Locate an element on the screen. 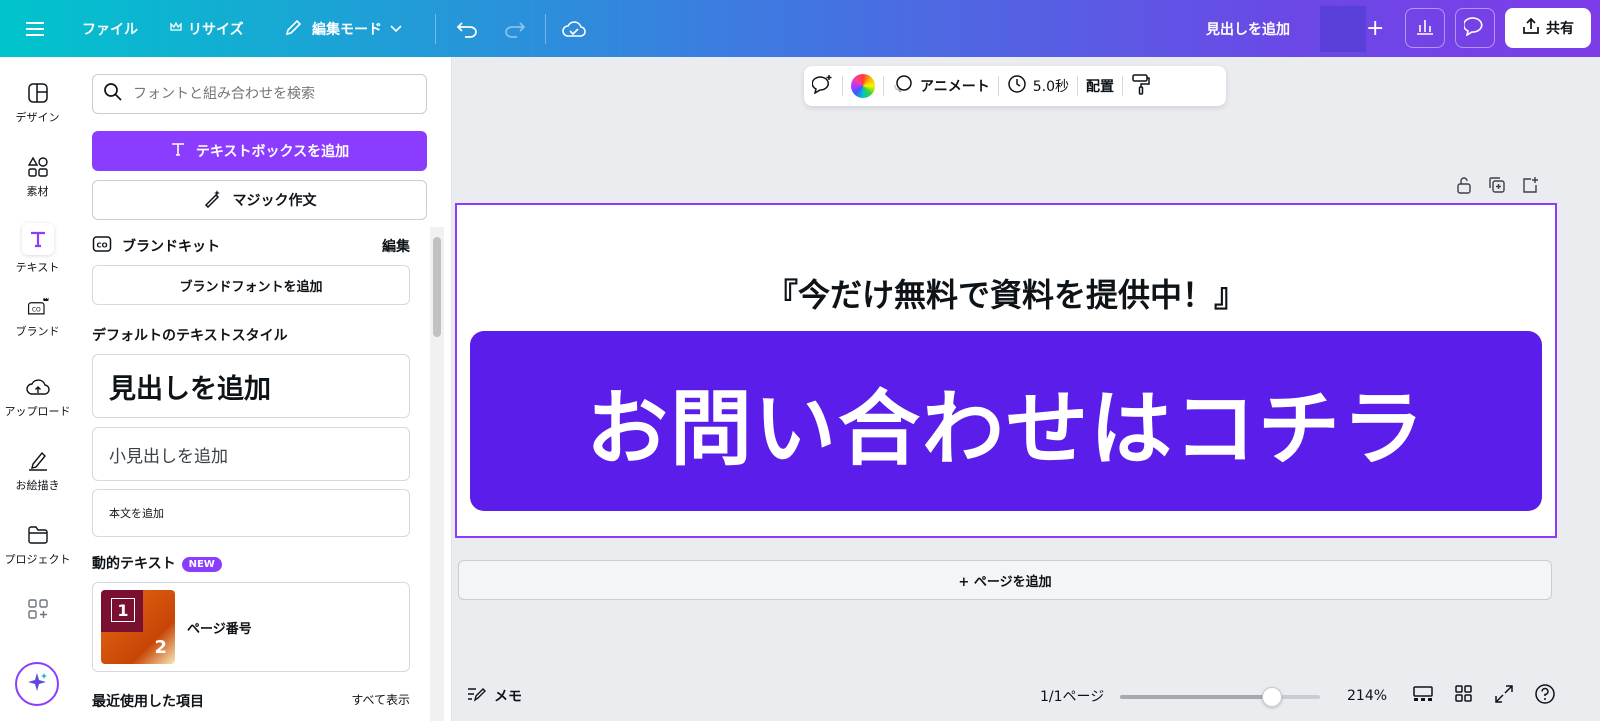  add-textbox-button: テキストボックスを追加 is located at coordinates (259, 151).